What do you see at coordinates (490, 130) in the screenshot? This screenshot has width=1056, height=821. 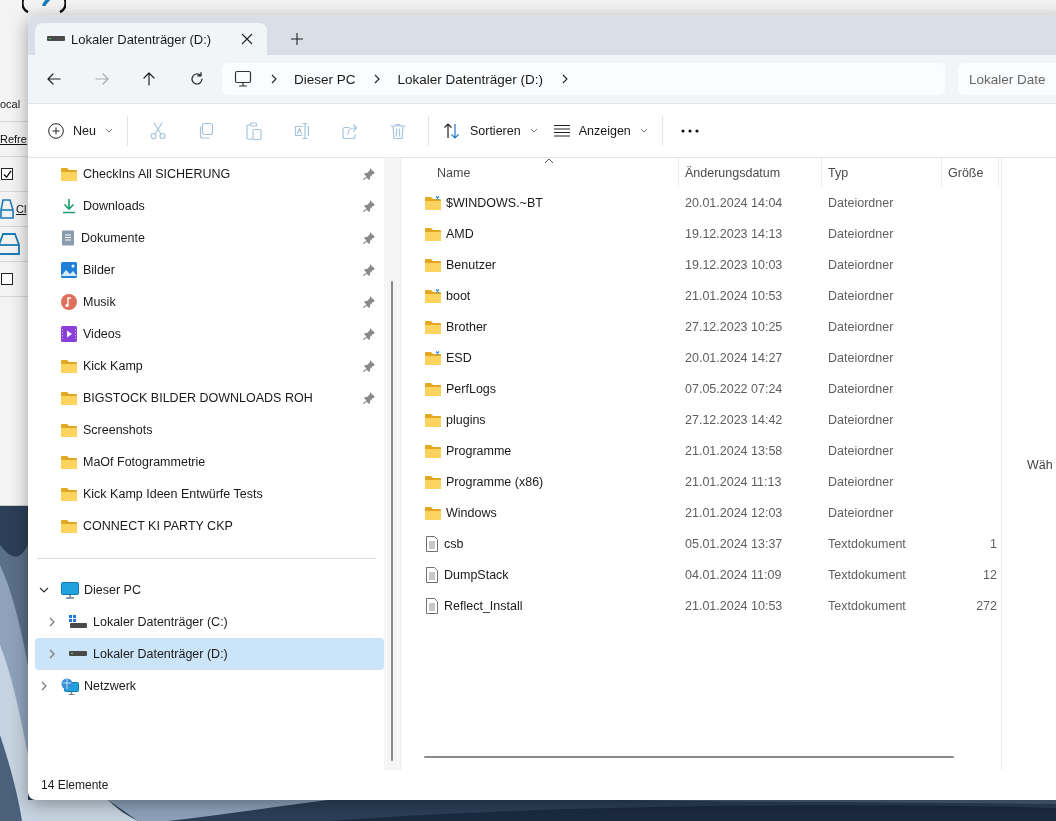 I see `sort-button: Sortieren` at bounding box center [490, 130].